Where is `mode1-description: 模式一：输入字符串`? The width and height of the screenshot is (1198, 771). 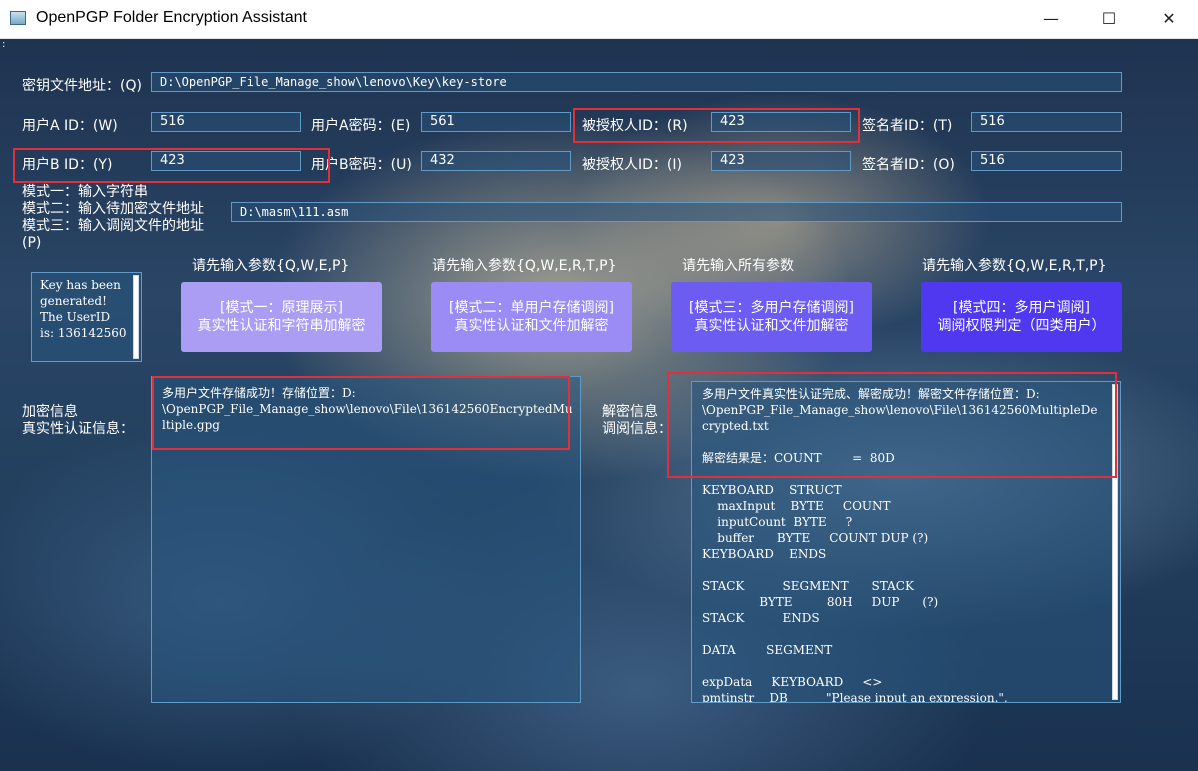 mode1-description: 模式一：输入字符串 is located at coordinates (85, 192).